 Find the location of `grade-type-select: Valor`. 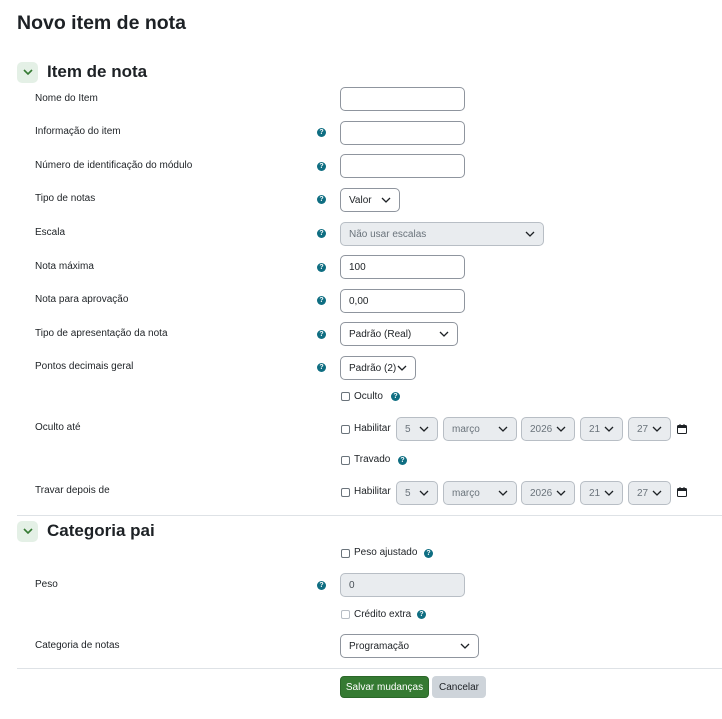

grade-type-select: Valor is located at coordinates (370, 200).